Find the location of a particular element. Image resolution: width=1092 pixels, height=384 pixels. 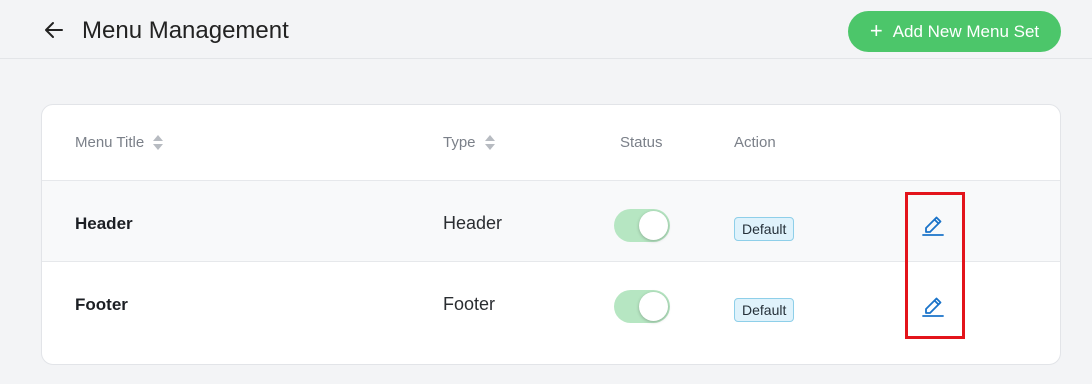

column-label: Type is located at coordinates (459, 142).